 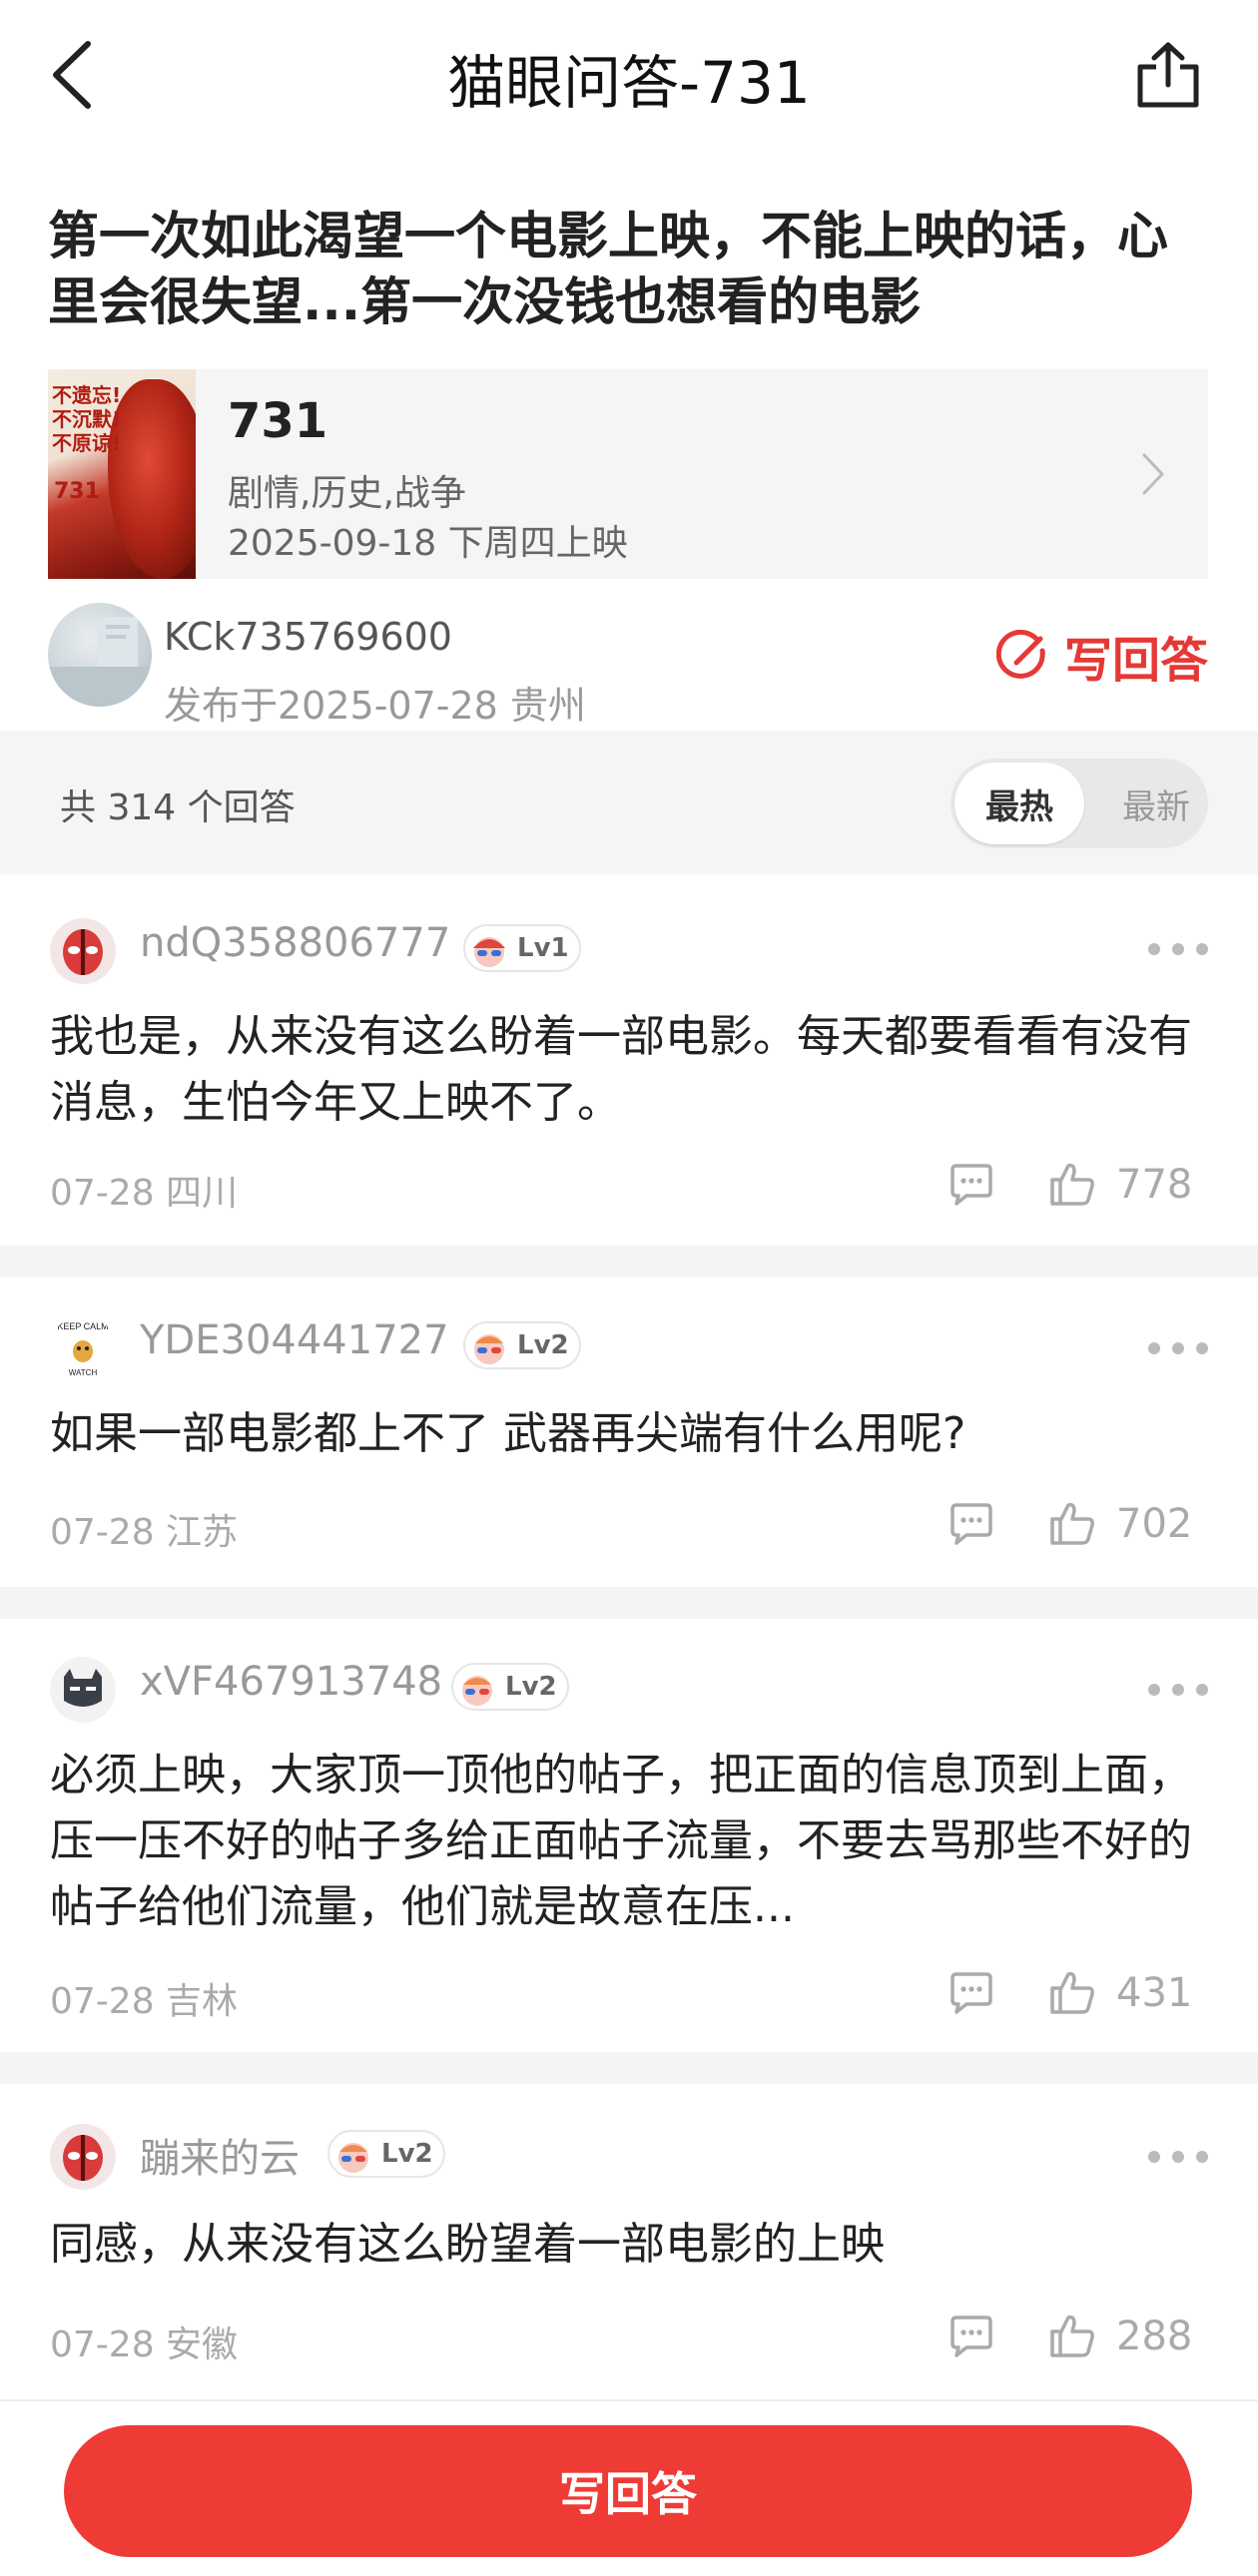 What do you see at coordinates (82, 1326) in the screenshot?
I see `svg-text: KEEP CALM` at bounding box center [82, 1326].